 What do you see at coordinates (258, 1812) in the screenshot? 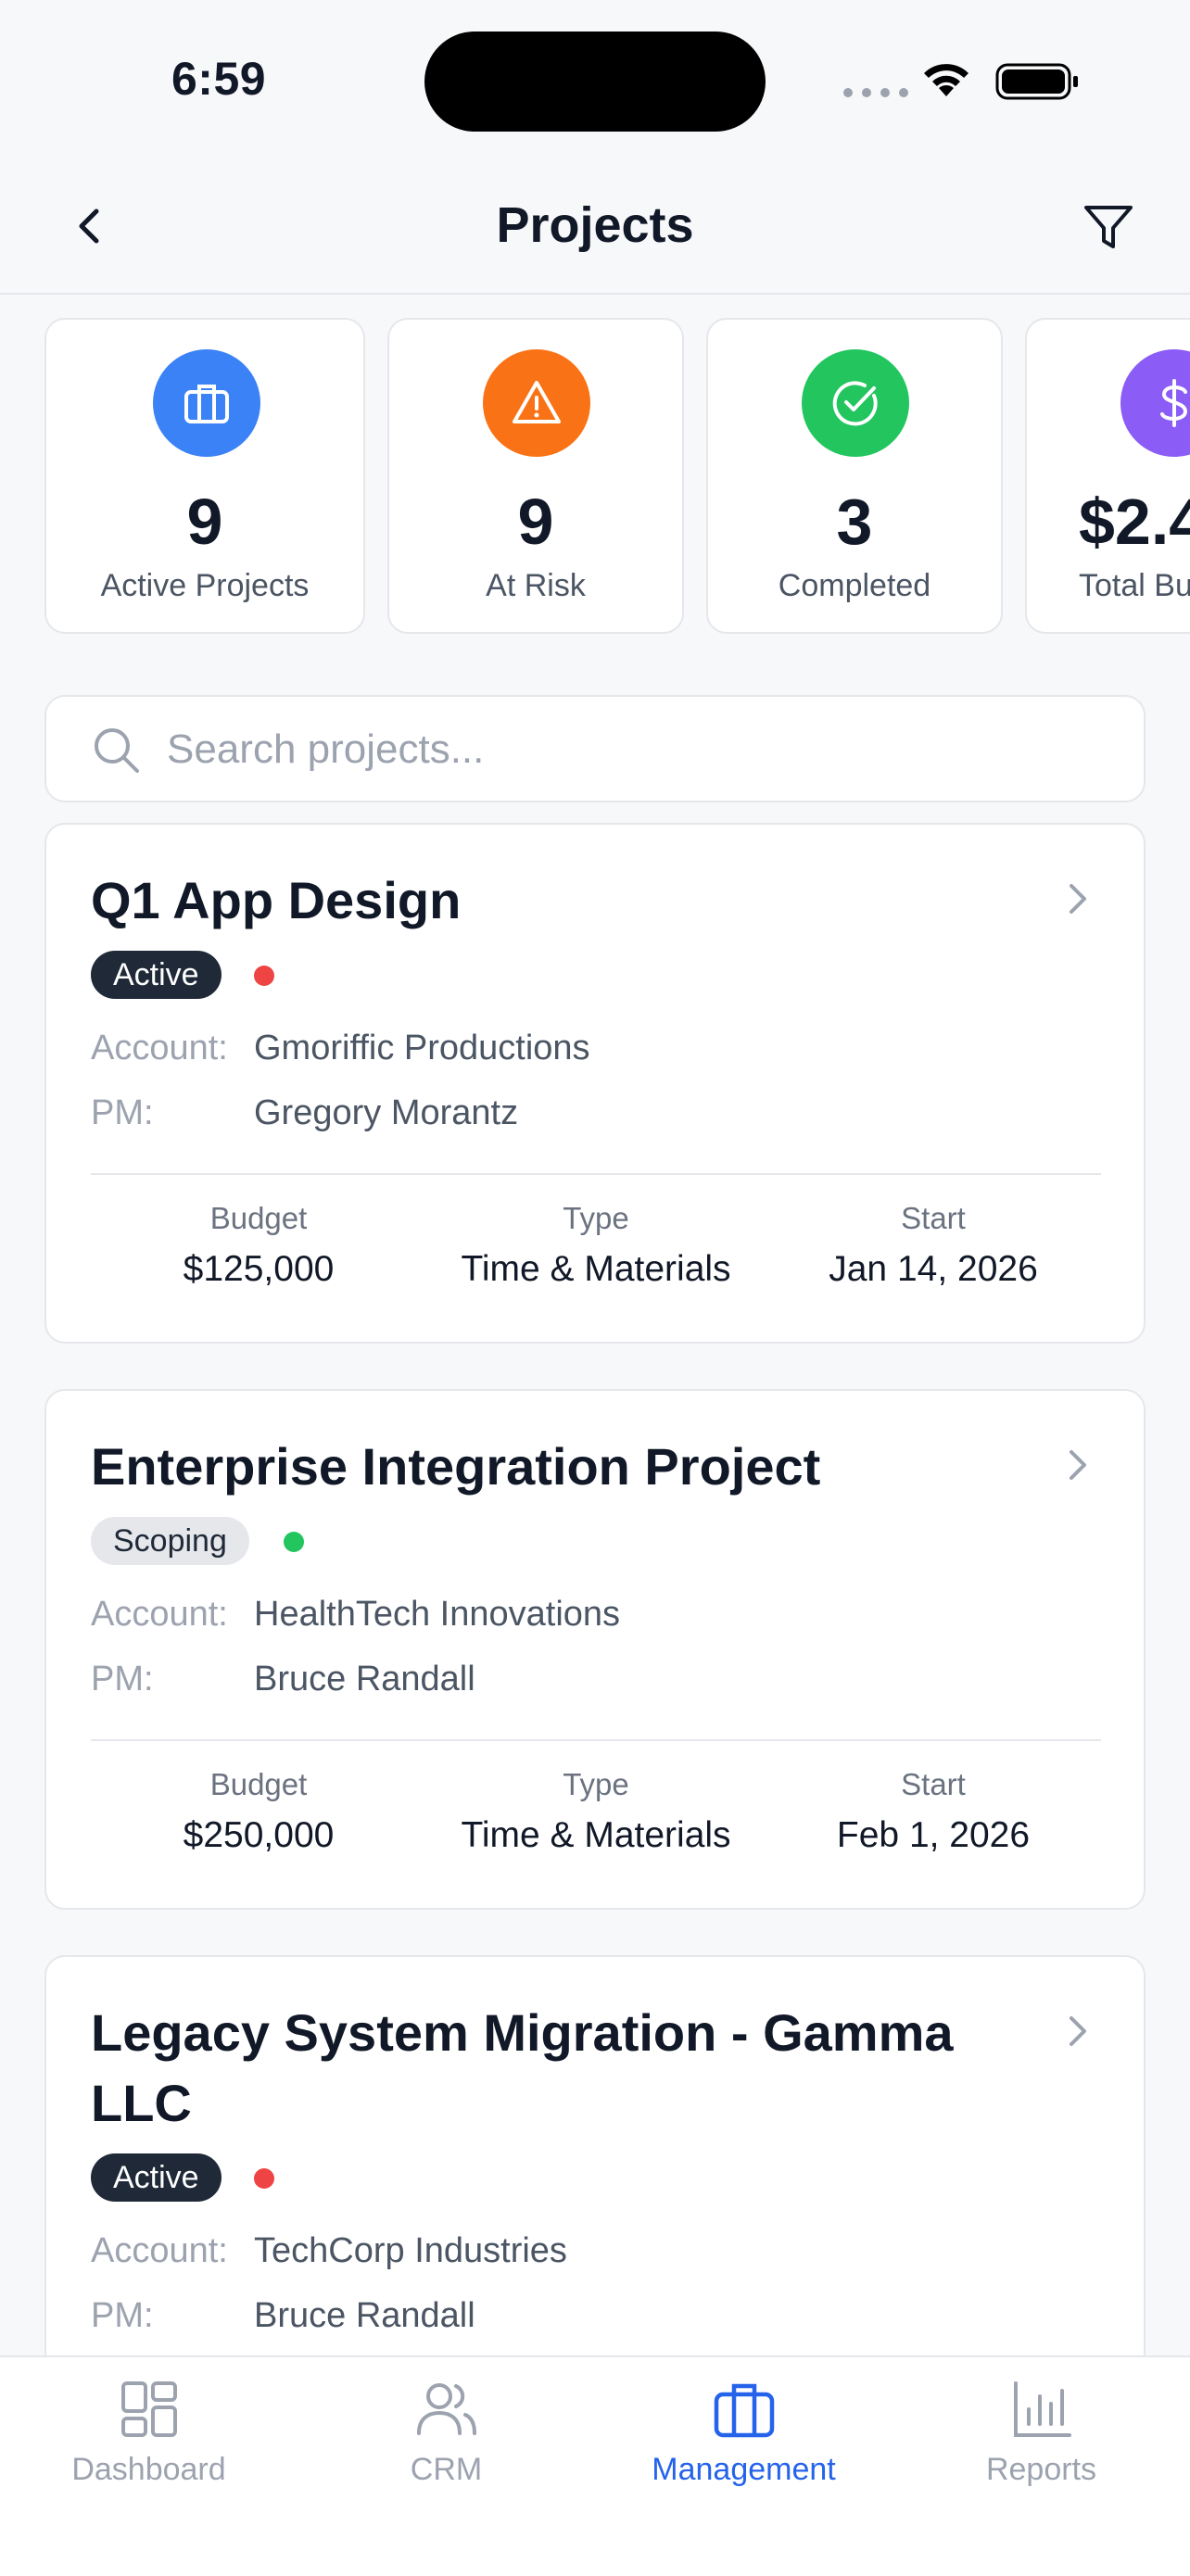
I see `budget-column: Budget $250,000` at bounding box center [258, 1812].